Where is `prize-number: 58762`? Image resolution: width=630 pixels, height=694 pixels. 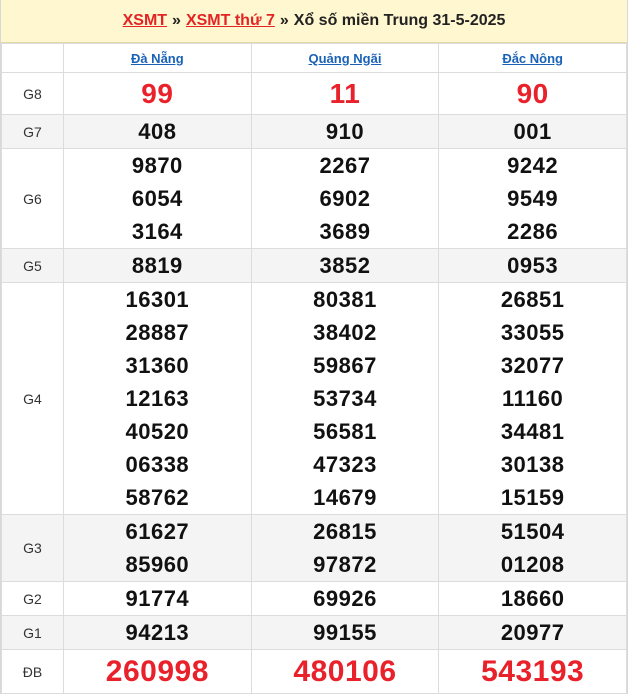 prize-number: 58762 is located at coordinates (157, 497).